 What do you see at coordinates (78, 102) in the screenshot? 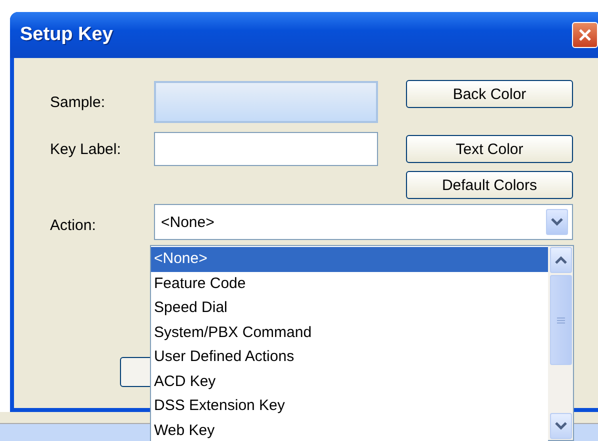
I see `field-label: Sample:` at bounding box center [78, 102].